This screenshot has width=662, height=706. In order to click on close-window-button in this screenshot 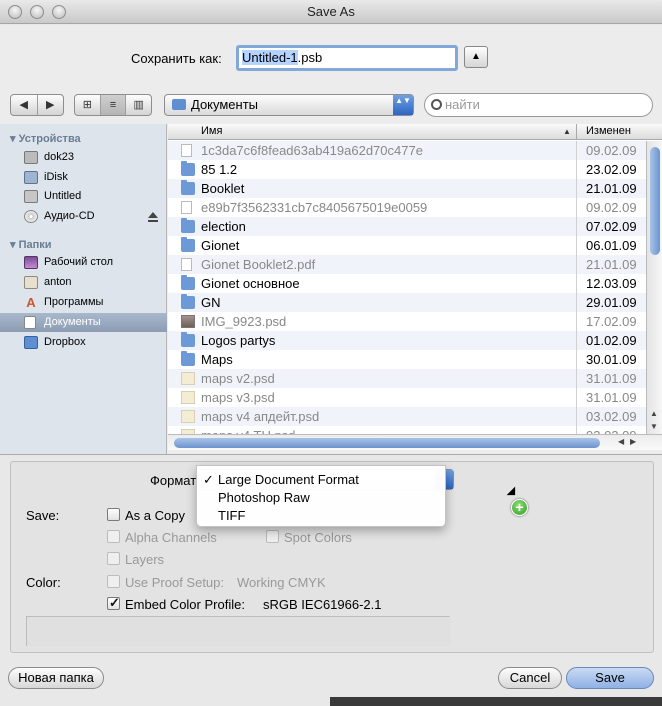, I will do `click(15, 12)`.